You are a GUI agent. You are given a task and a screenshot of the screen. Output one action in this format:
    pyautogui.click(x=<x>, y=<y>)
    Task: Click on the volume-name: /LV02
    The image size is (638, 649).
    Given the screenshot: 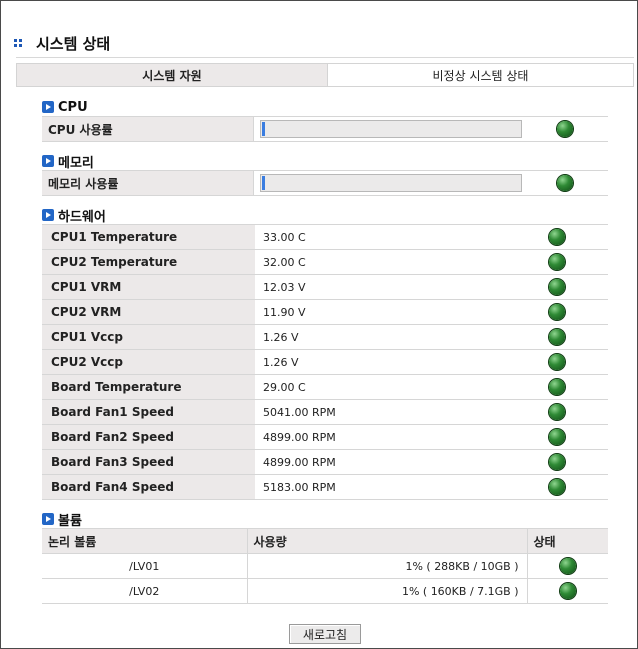 What is the action you would take?
    pyautogui.click(x=144, y=591)
    